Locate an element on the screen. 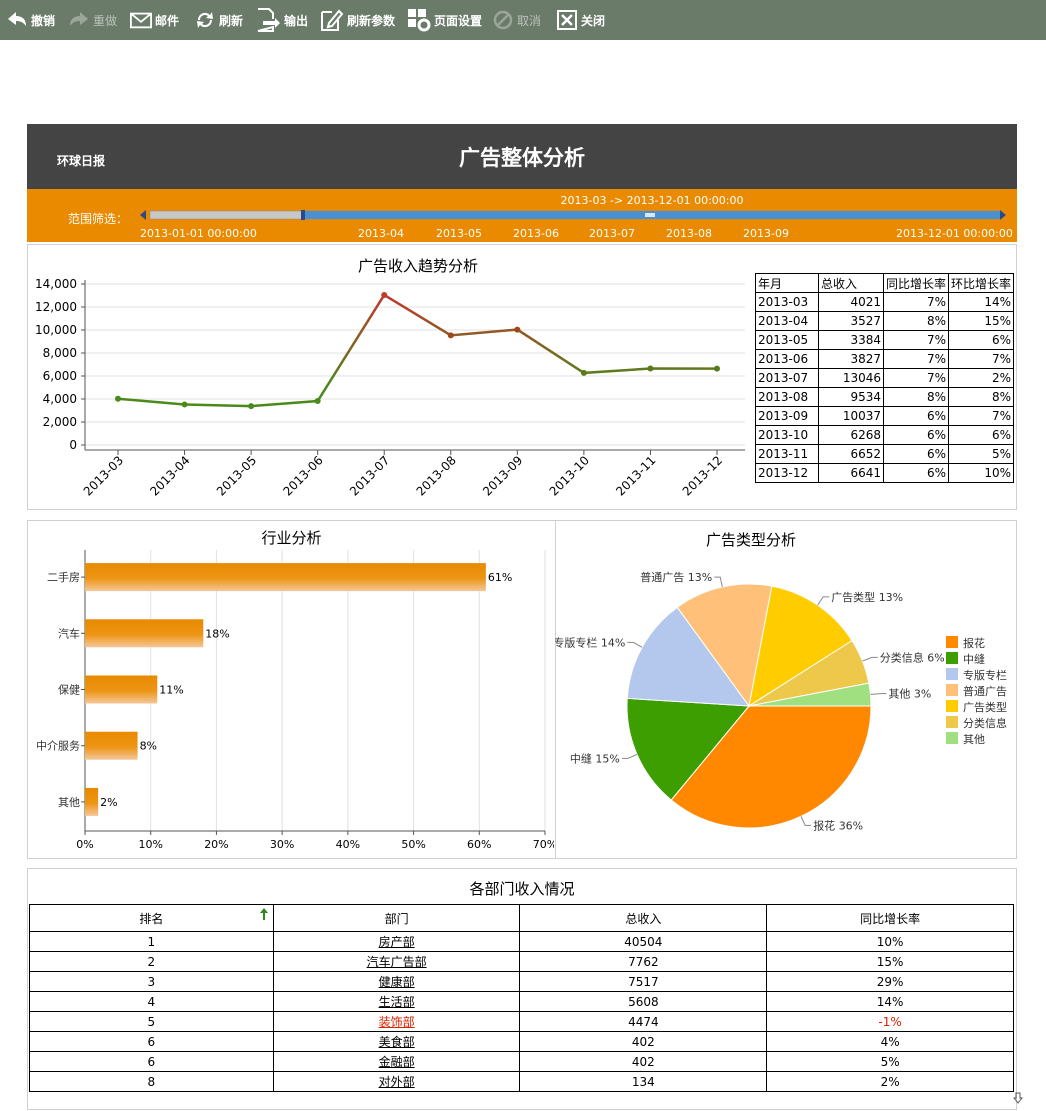  table-cell: 2013-06 is located at coordinates (787, 359).